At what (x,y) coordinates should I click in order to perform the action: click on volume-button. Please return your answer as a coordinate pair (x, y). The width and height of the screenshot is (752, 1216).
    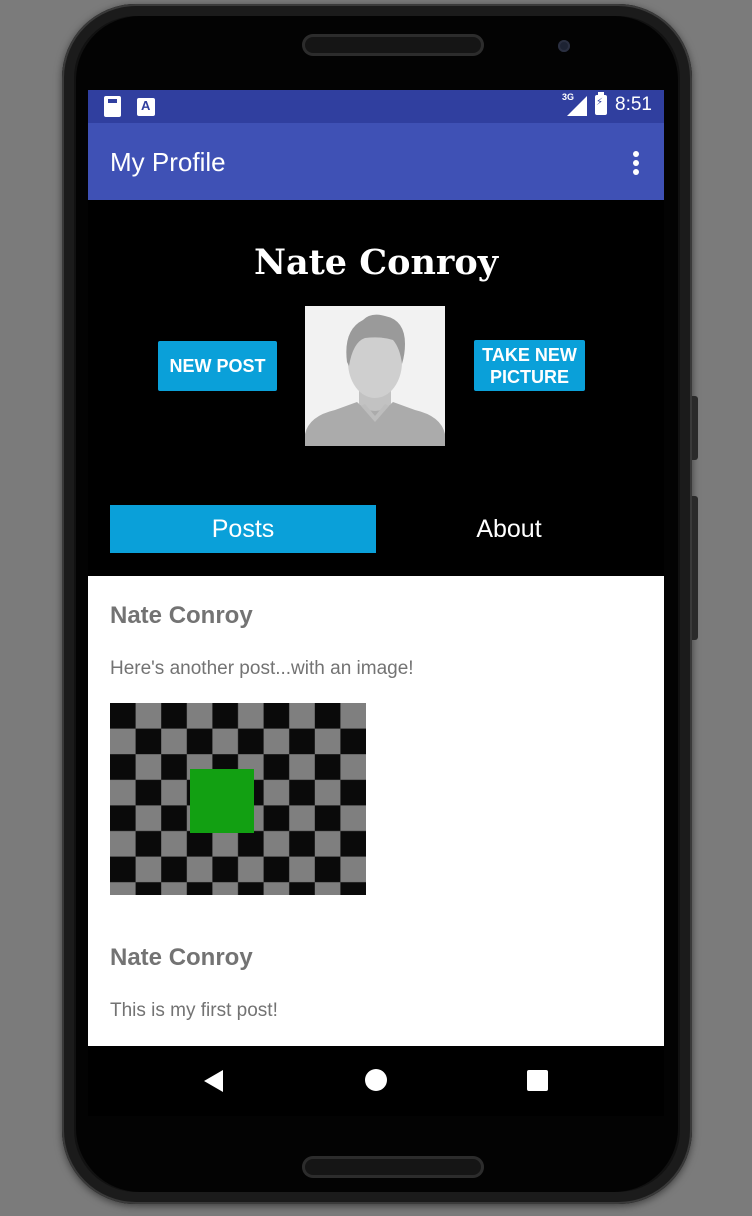
    Looking at the image, I should click on (695, 428).